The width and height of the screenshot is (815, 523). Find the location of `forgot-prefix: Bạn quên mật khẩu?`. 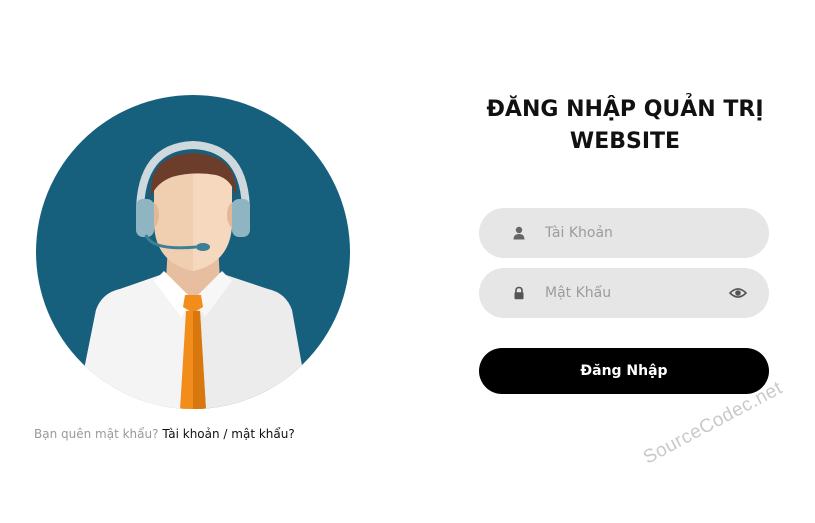

forgot-prefix: Bạn quên mật khẩu? is located at coordinates (96, 434).